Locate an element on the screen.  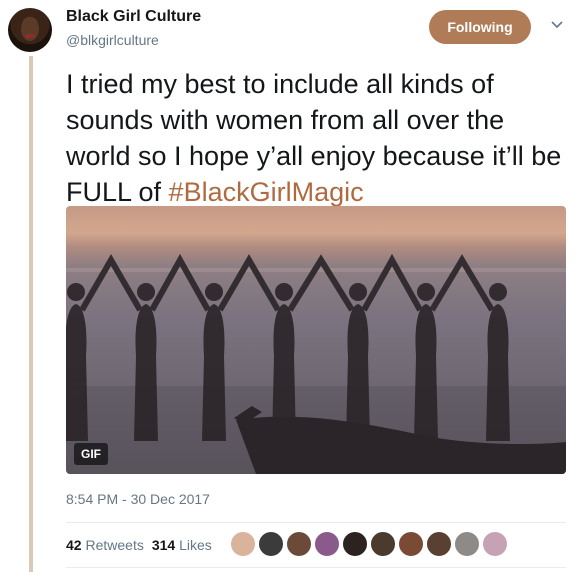
likes-stat: 314 Likes is located at coordinates (182, 545).